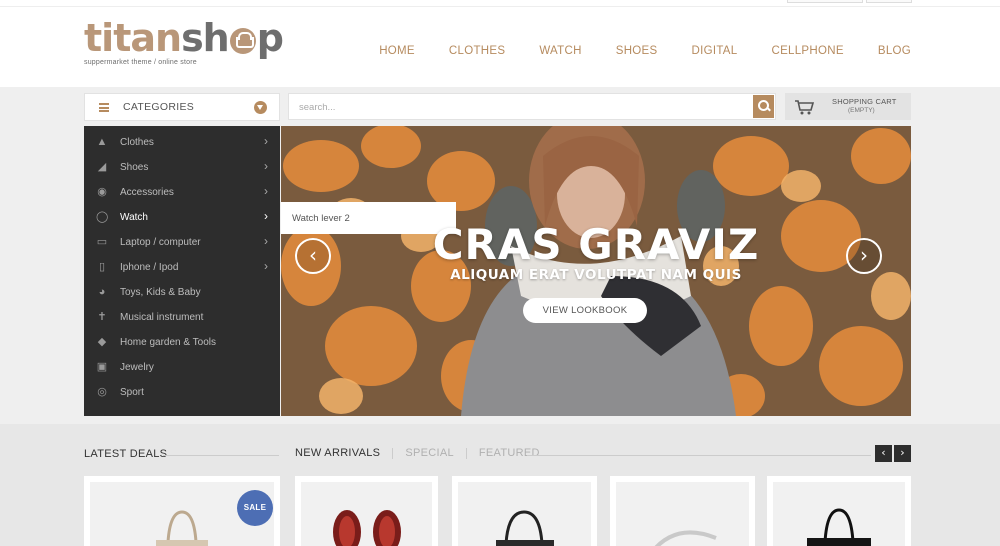 This screenshot has width=1000, height=546. I want to click on category-label: Iphone / Ipod, so click(149, 267).